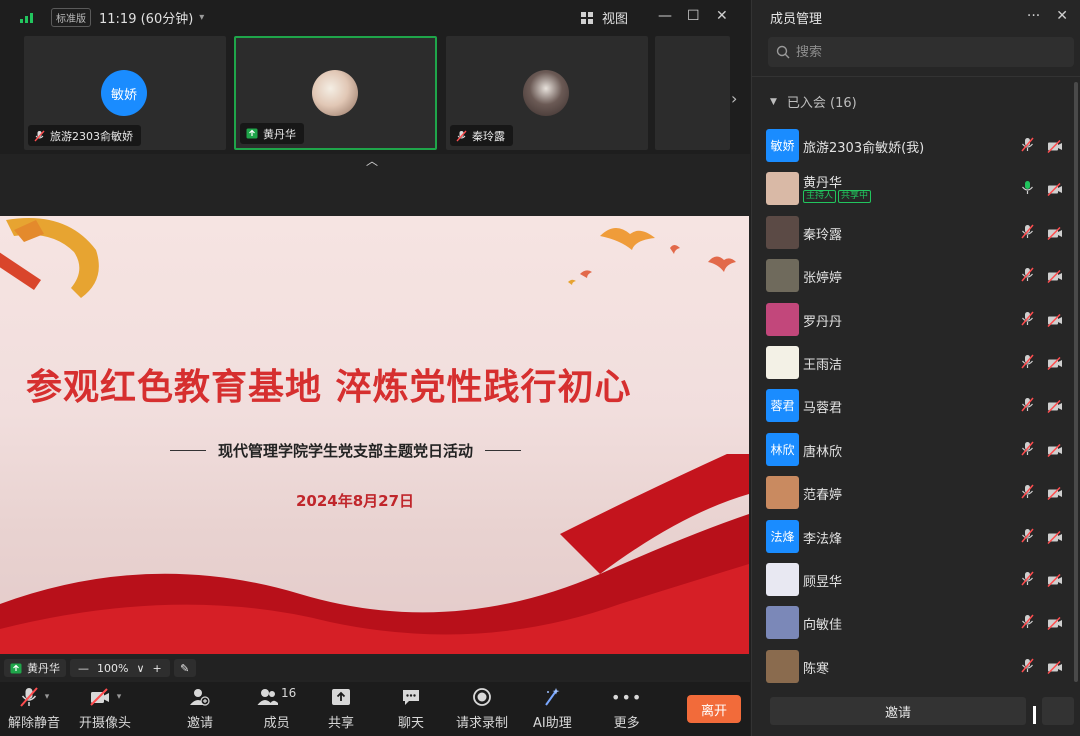 The width and height of the screenshot is (1080, 736). What do you see at coordinates (289, 693) in the screenshot?
I see `member-count: 16` at bounding box center [289, 693].